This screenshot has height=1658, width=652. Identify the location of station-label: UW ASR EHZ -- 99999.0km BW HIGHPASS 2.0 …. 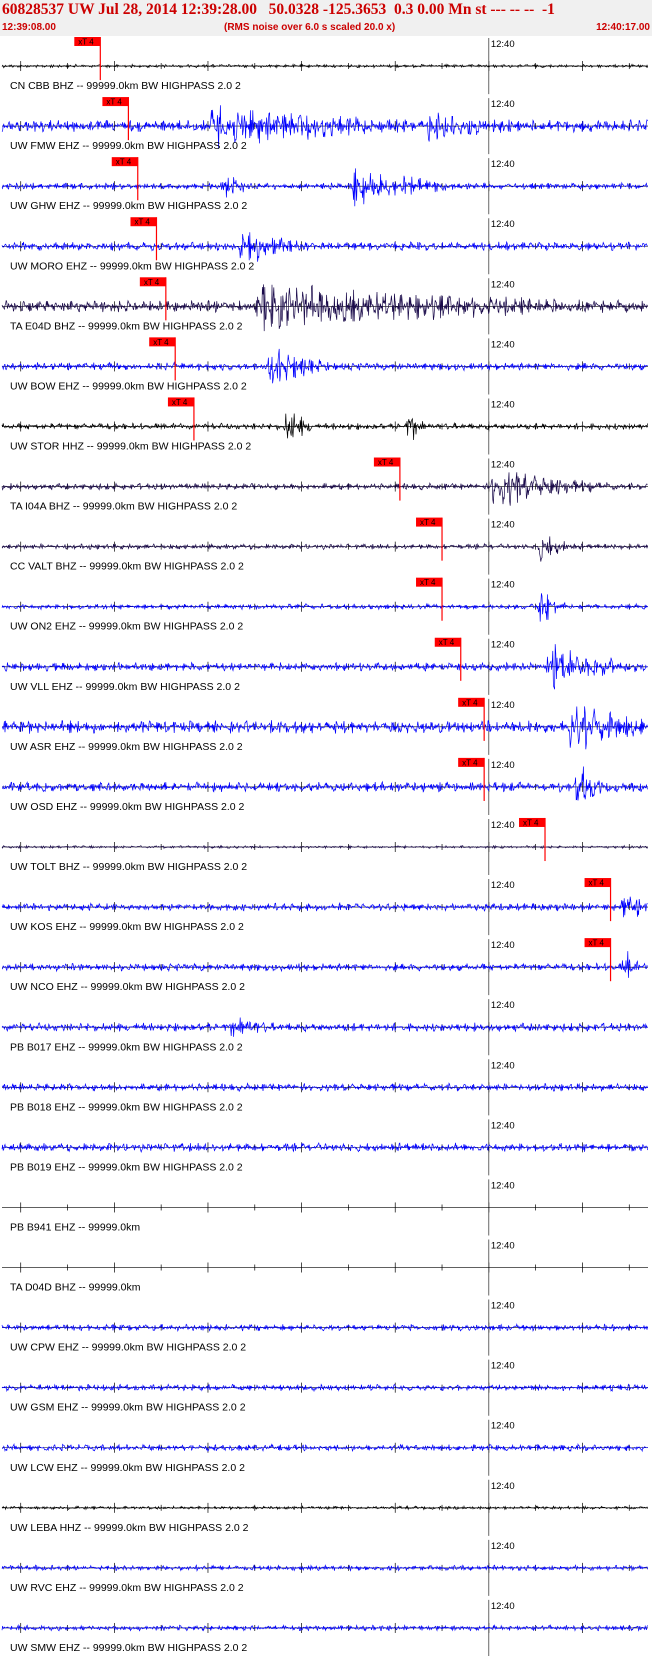
(126, 747).